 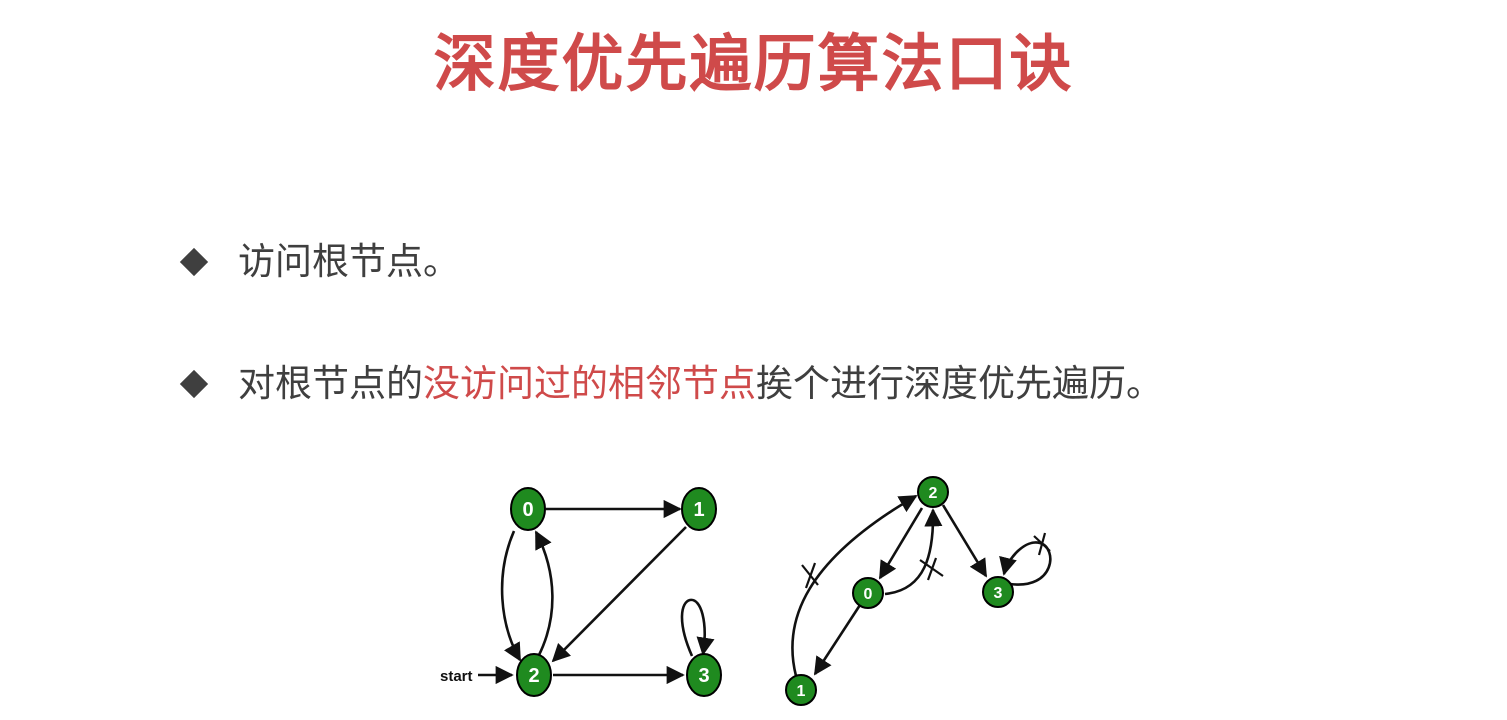 I want to click on left-node-2: 2, so click(x=534, y=675).